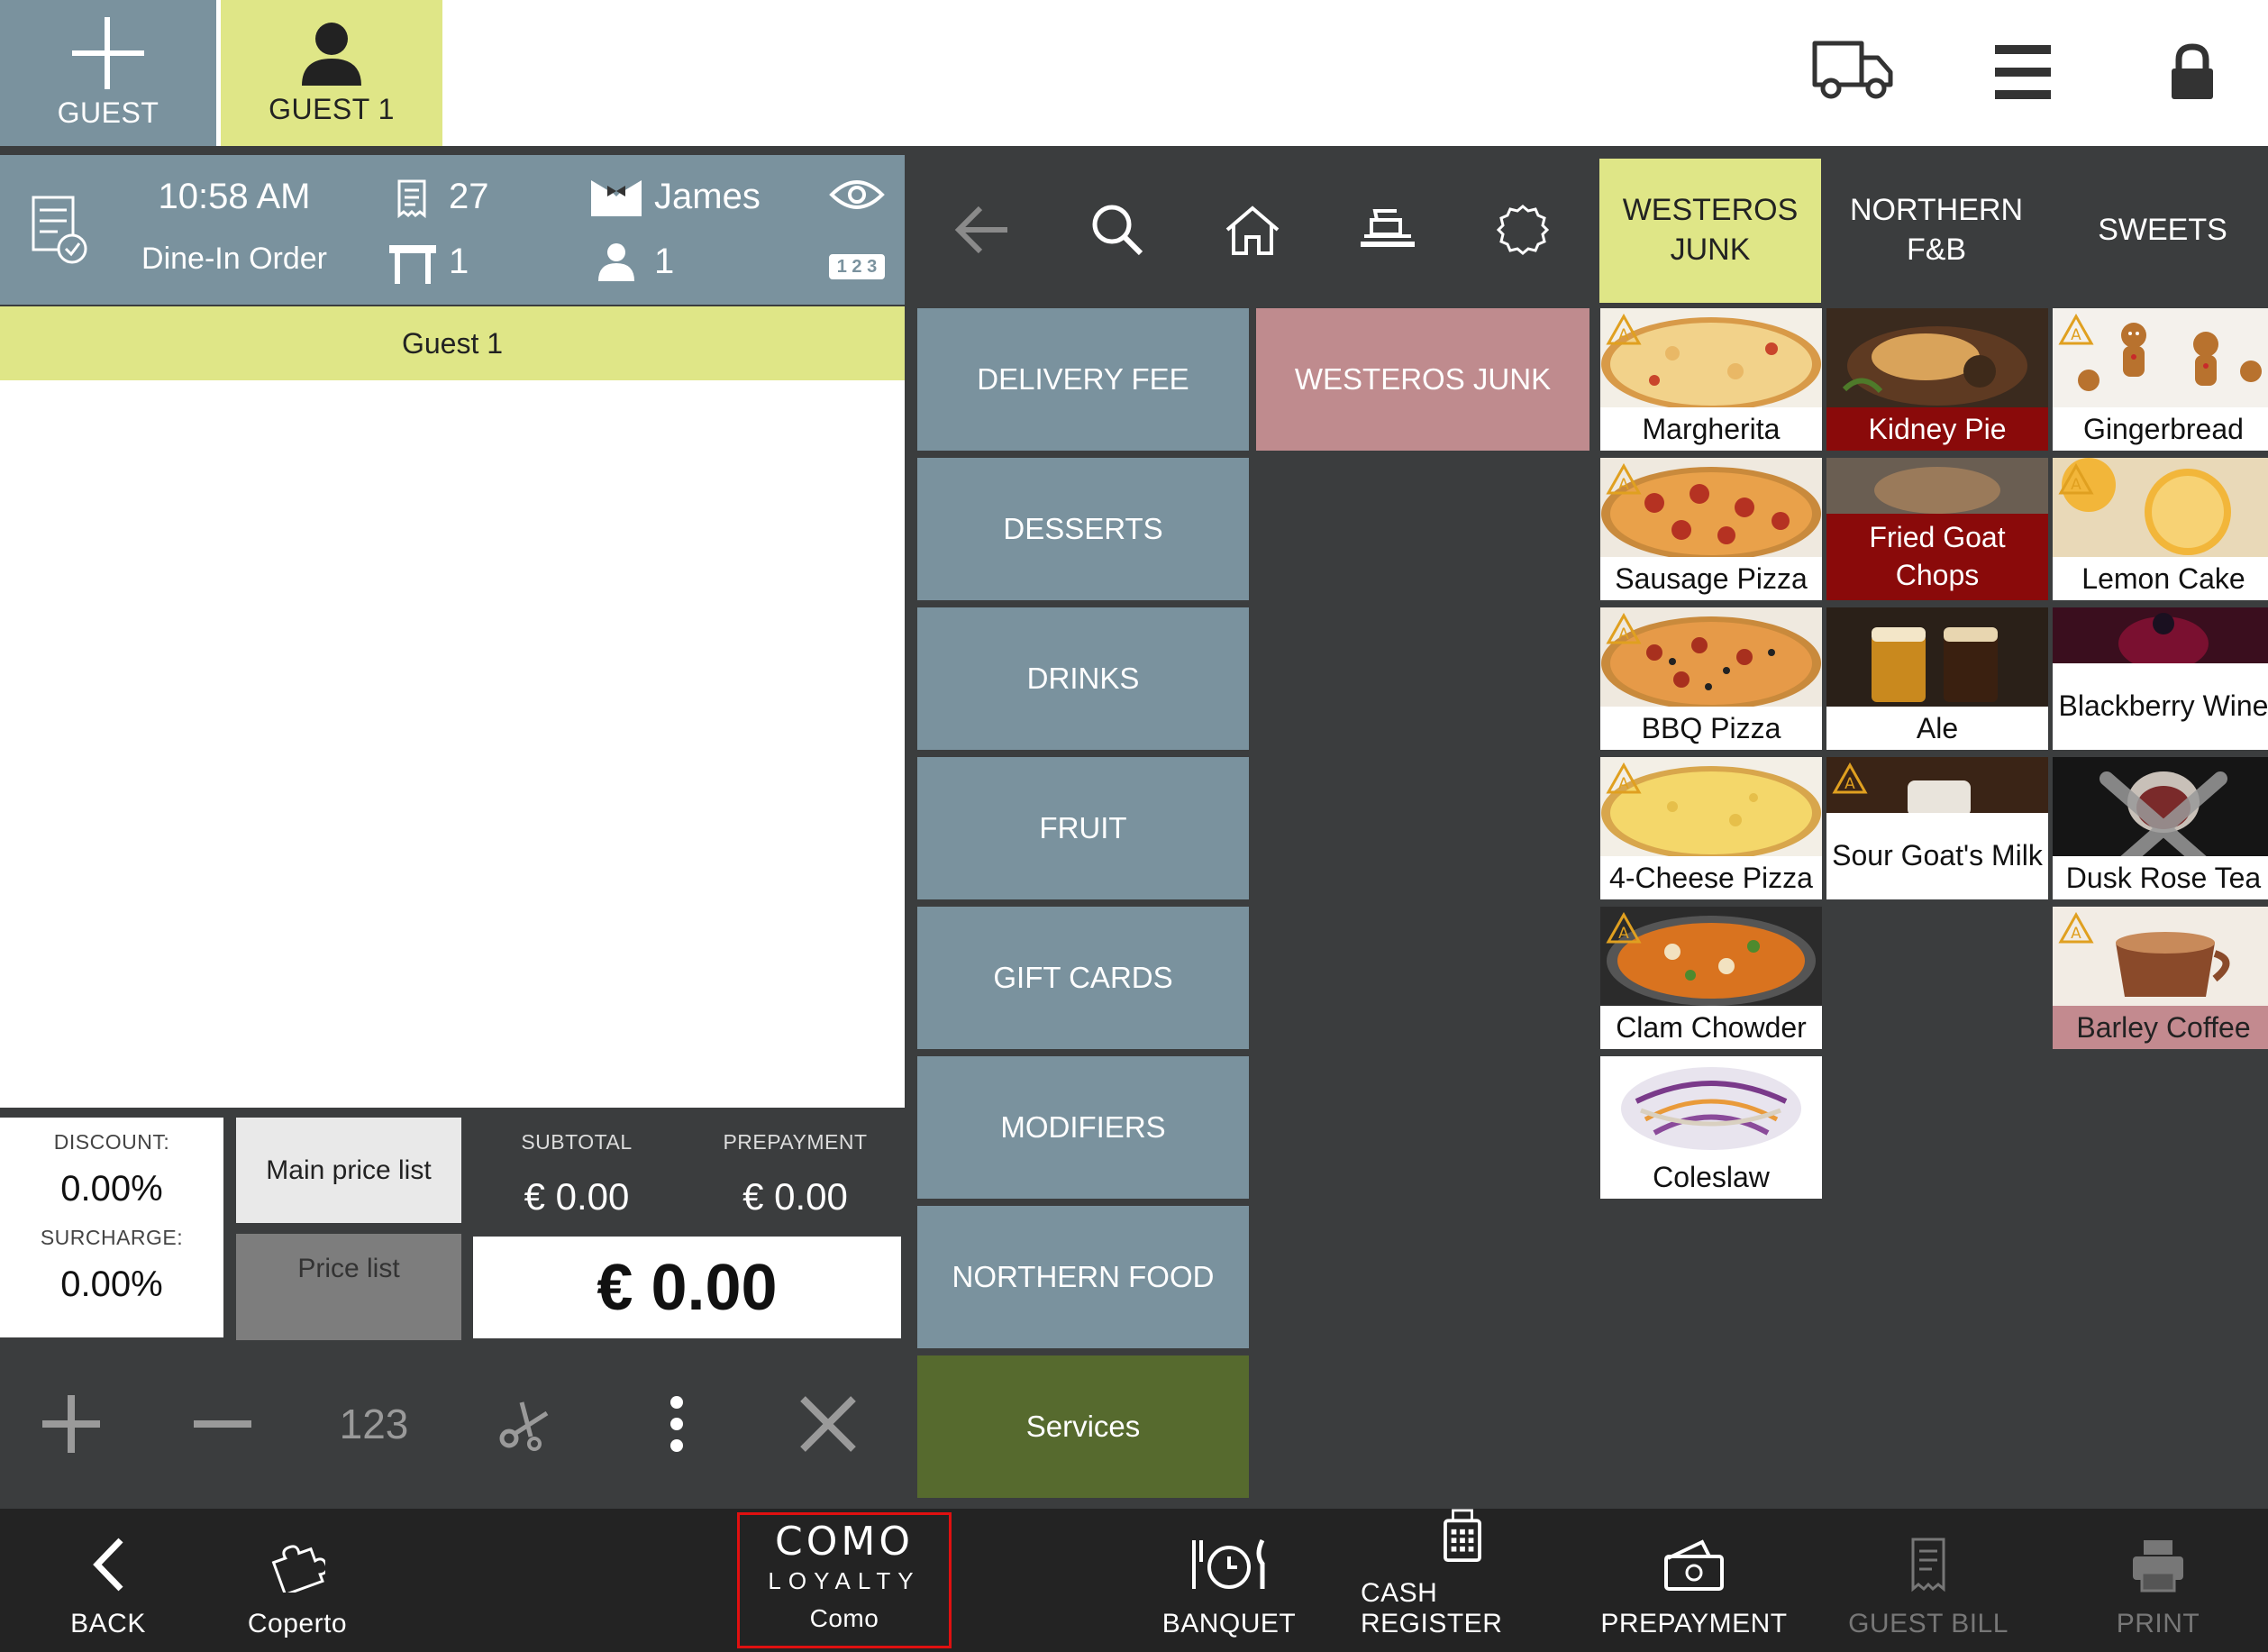  What do you see at coordinates (982, 230) in the screenshot?
I see `back-arrow-icon` at bounding box center [982, 230].